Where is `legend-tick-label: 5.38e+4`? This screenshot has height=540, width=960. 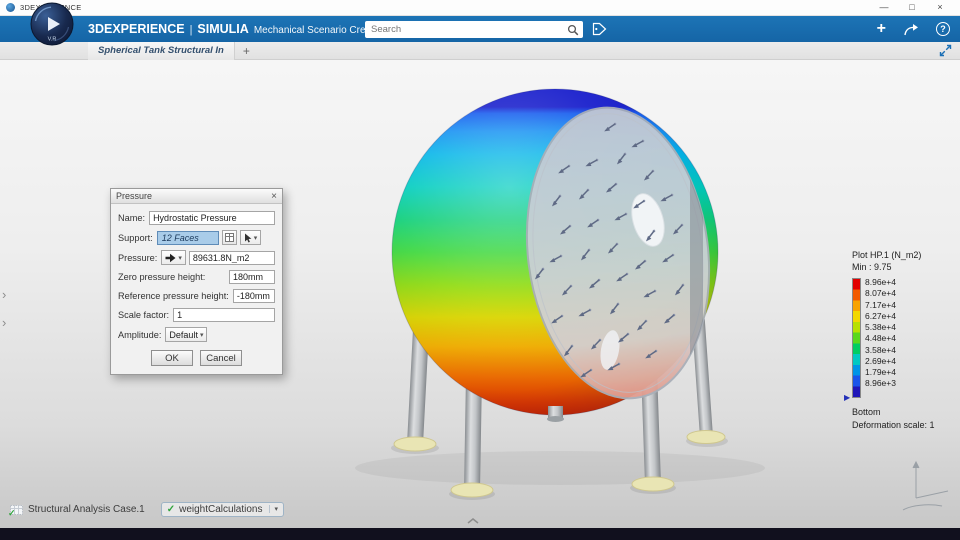 legend-tick-label: 5.38e+4 is located at coordinates (880, 327).